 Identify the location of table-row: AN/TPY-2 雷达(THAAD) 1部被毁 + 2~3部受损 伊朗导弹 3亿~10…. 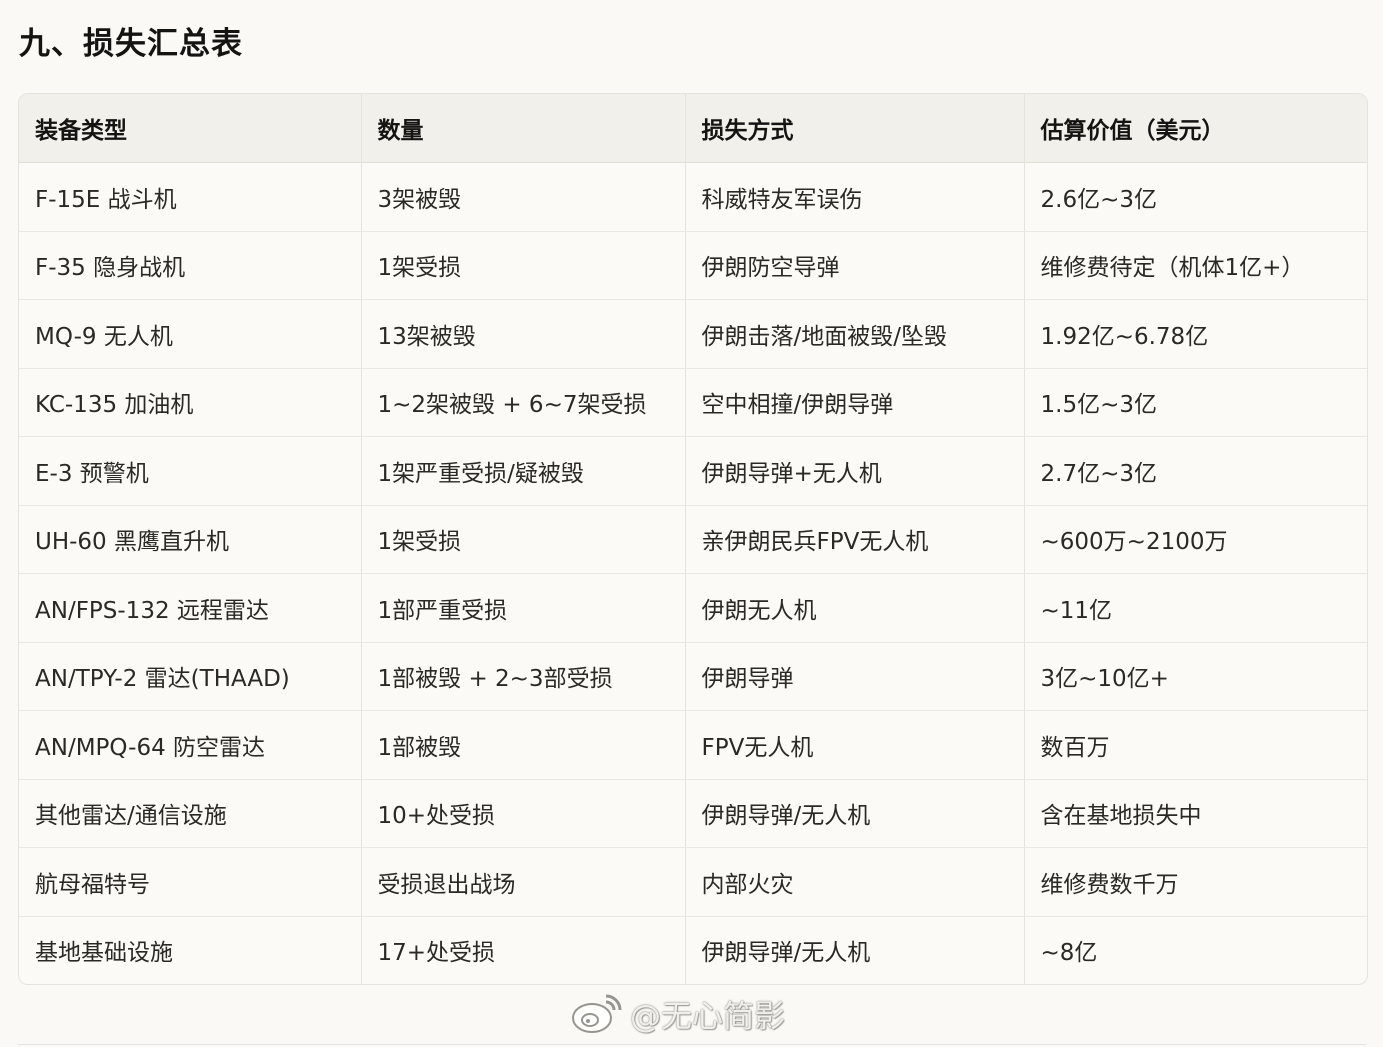
(693, 676).